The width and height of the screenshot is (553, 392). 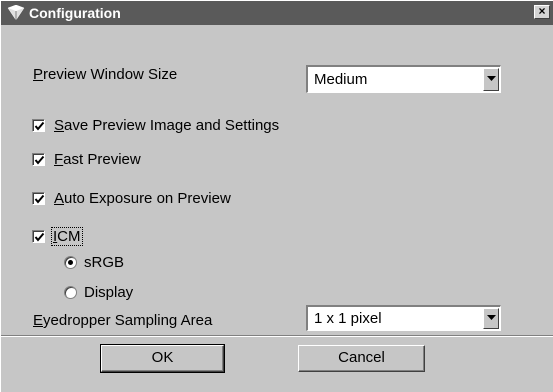 I want to click on icm-checkbox, so click(x=38, y=236).